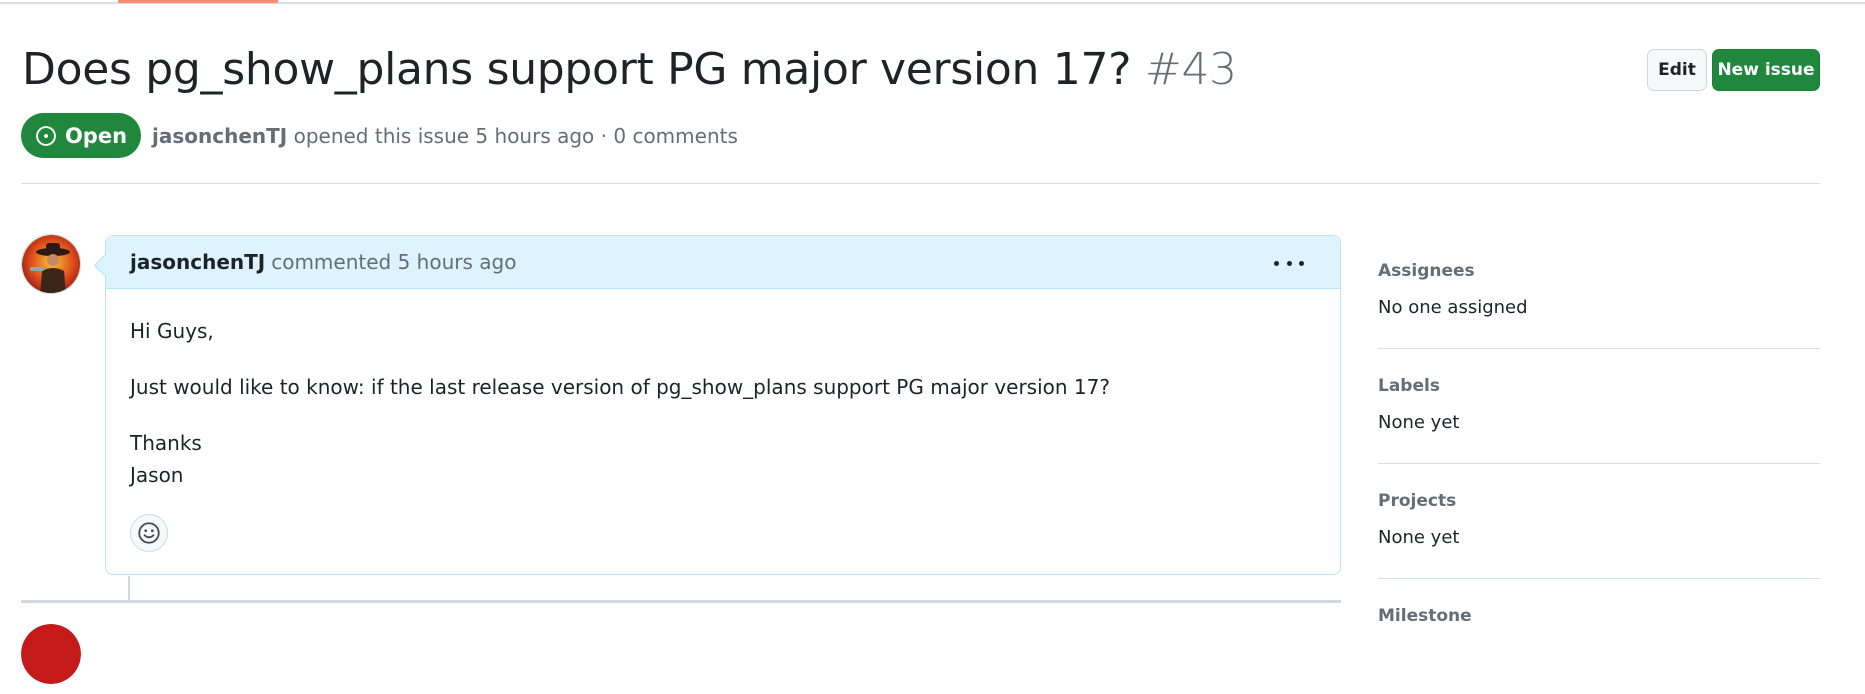  I want to click on add-reaction-button, so click(149, 533).